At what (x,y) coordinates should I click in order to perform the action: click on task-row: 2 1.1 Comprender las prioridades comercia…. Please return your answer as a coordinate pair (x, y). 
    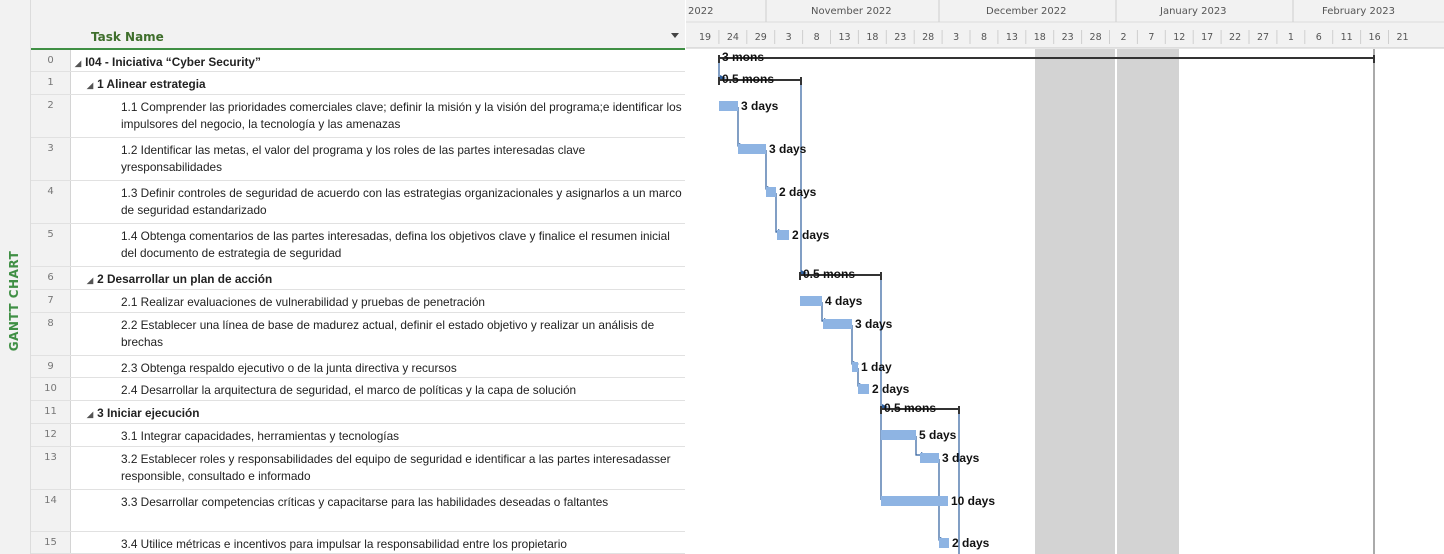
    Looking at the image, I should click on (358, 116).